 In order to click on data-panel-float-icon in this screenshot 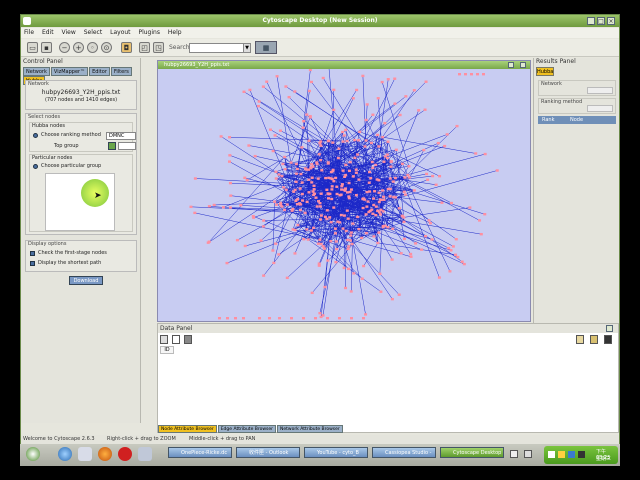, I will do `click(609, 328)`.